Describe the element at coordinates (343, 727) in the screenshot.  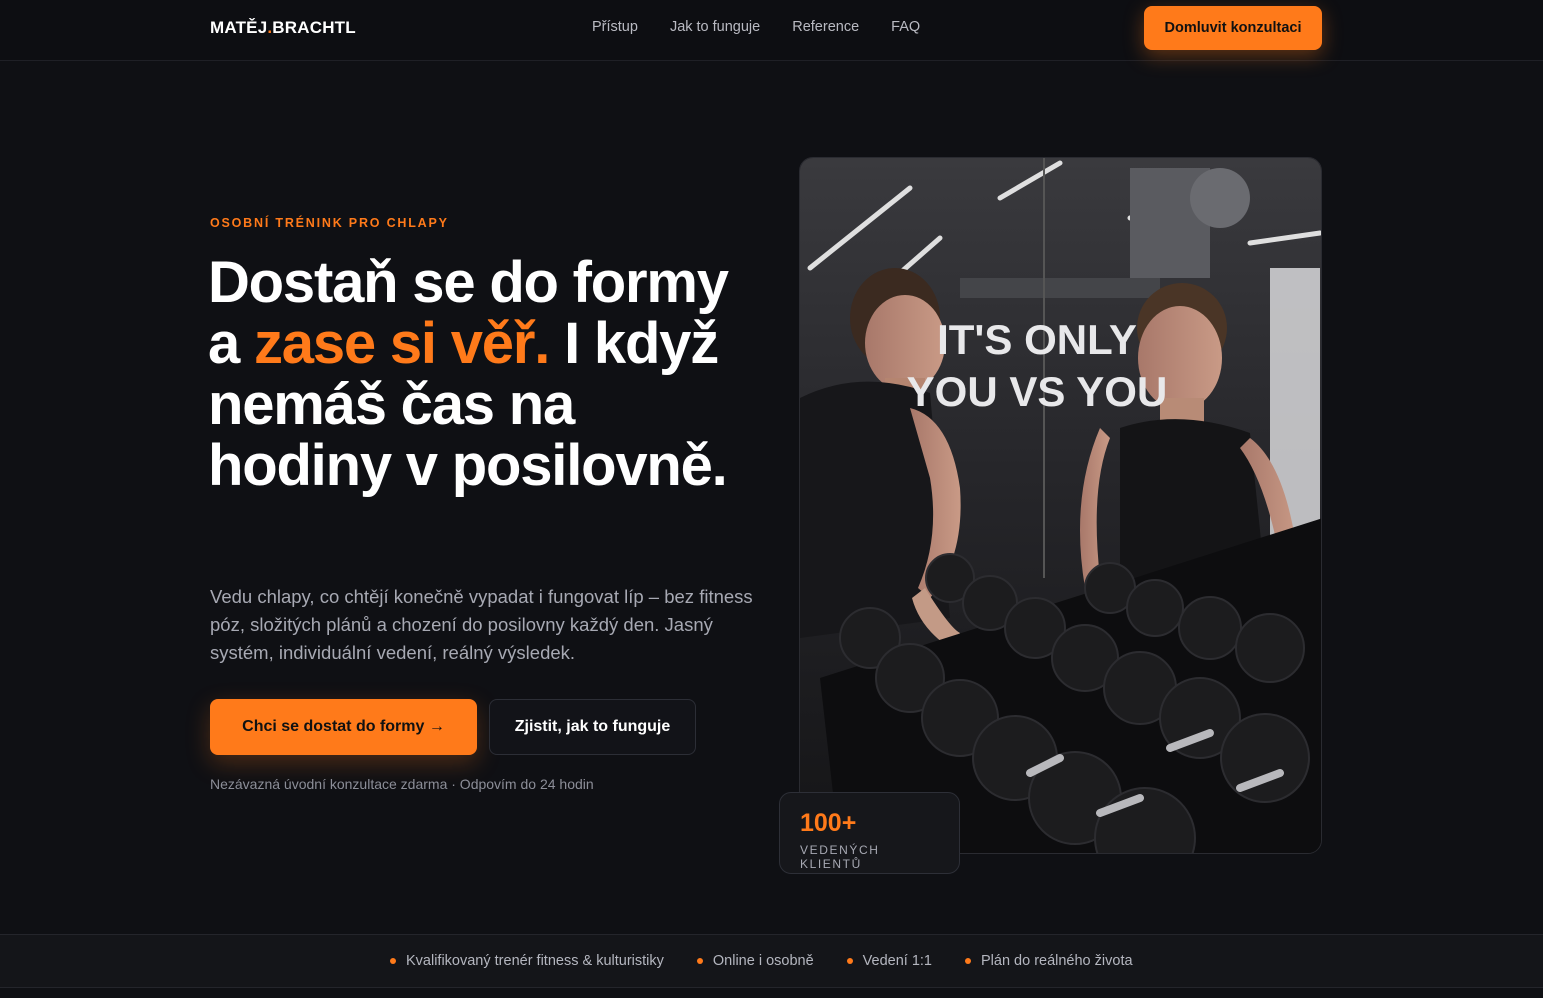
I see `get-in-shape-button: Chci se dostat do formy →` at that location.